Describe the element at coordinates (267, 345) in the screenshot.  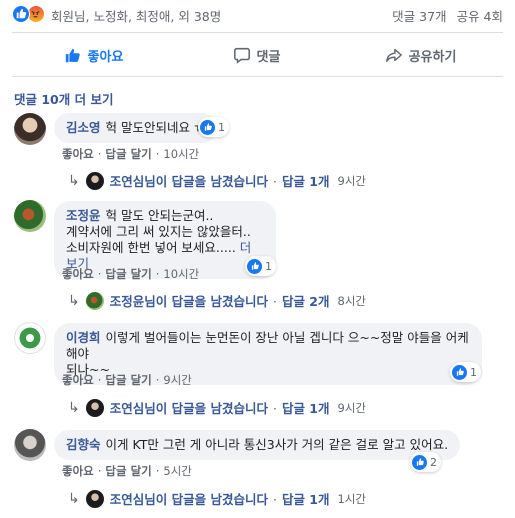
I see `comment-text-line: 이렇게 벌어들이는 눈먼돈이 장난 아닐 겝니다 으~~정말 야들을 어케해야` at that location.